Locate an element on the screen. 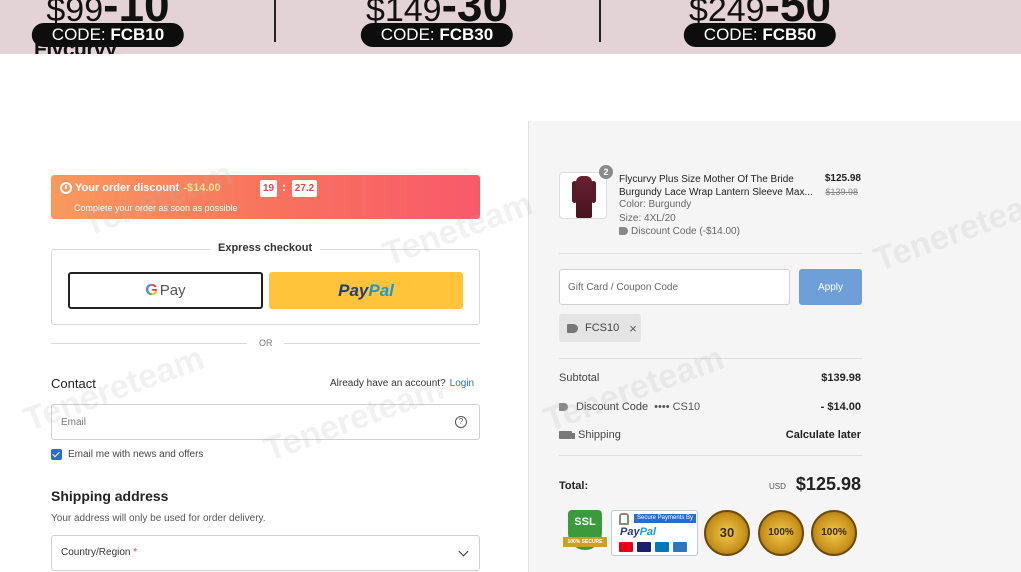  express-checkout-title: Express checkout is located at coordinates (265, 248).